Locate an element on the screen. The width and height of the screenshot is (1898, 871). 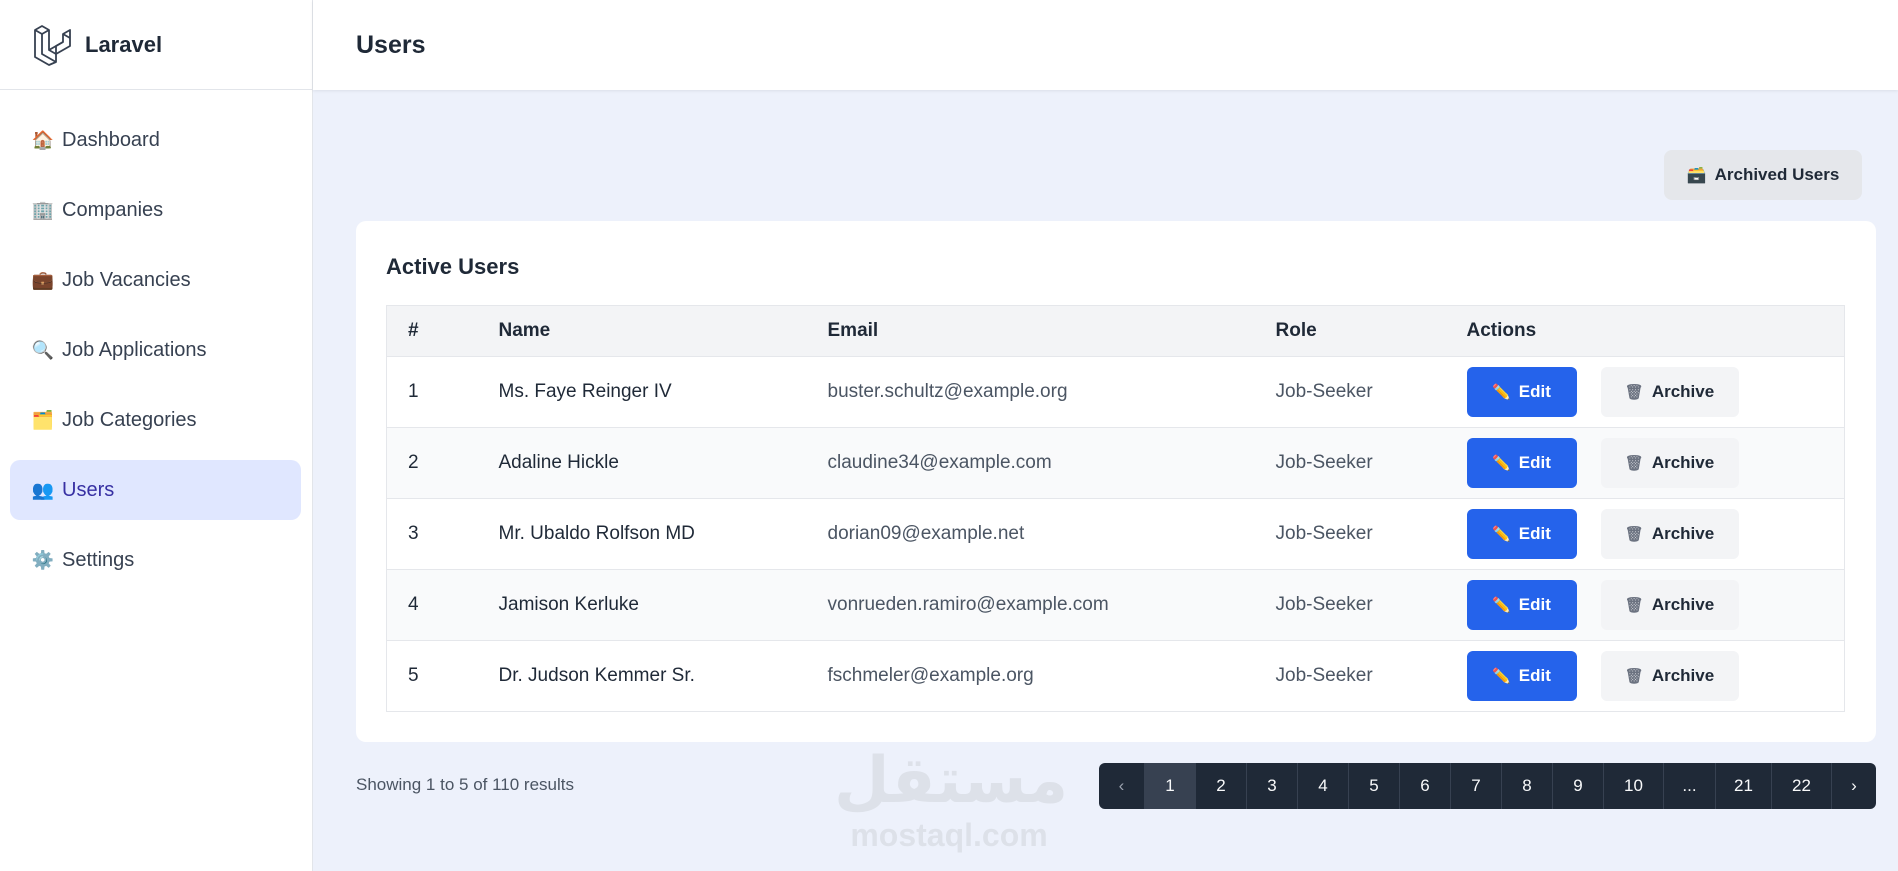
brand-name: Laravel is located at coordinates (124, 44).